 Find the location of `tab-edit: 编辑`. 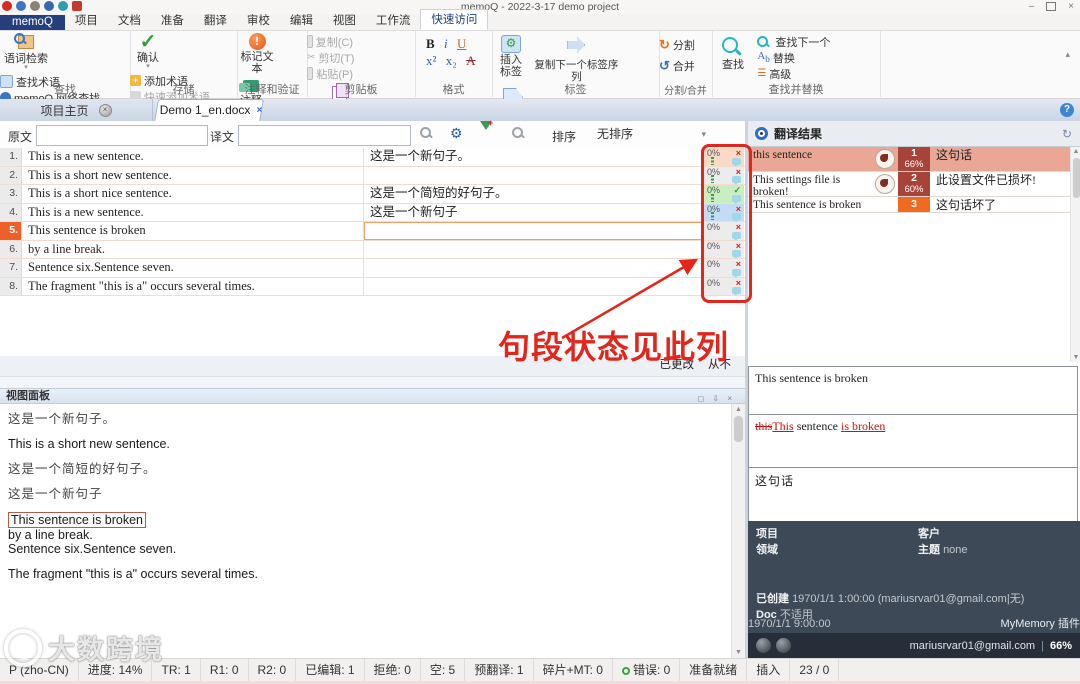

tab-edit: 编辑 is located at coordinates (301, 20).